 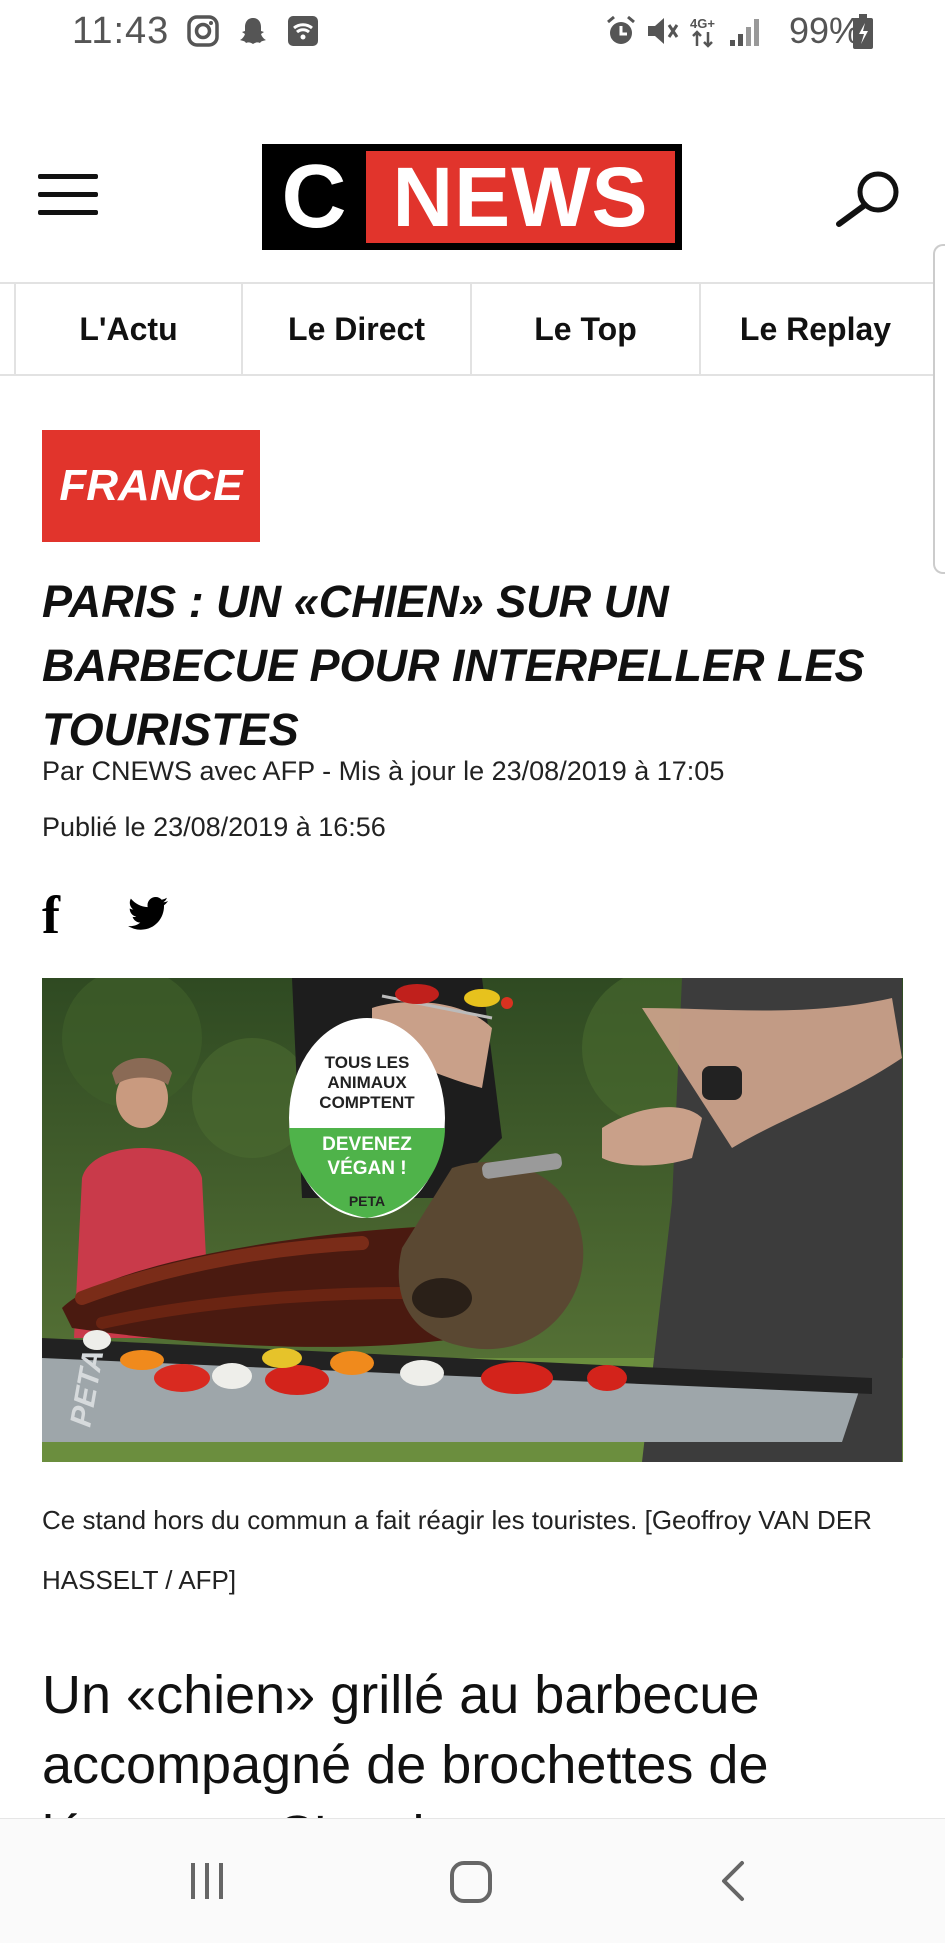 What do you see at coordinates (744, 32) in the screenshot?
I see `signal-icon` at bounding box center [744, 32].